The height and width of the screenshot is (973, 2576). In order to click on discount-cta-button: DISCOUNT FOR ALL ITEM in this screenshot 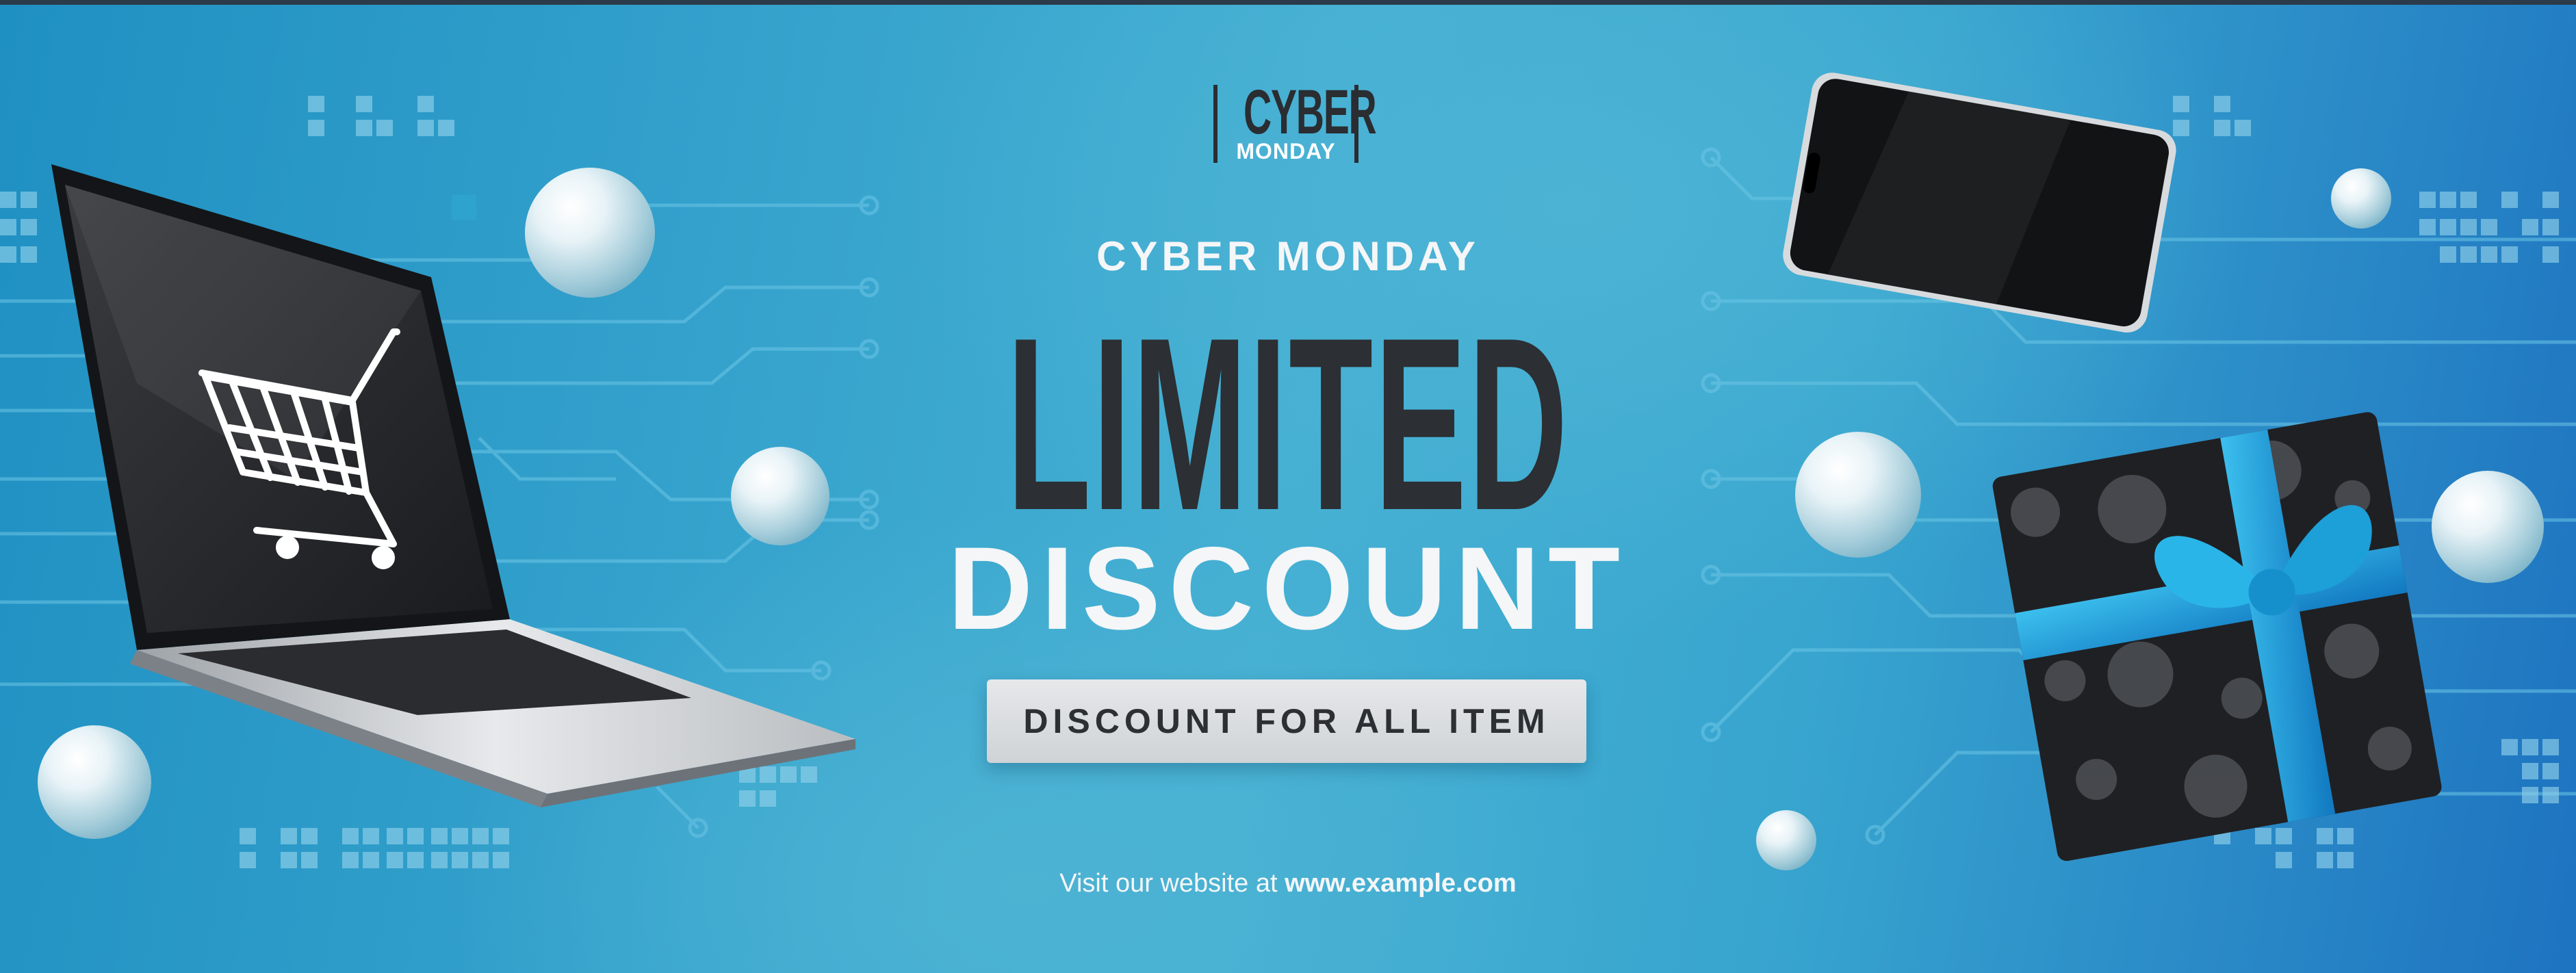, I will do `click(1286, 721)`.